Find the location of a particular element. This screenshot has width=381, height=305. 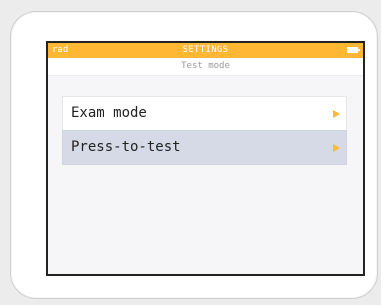

page-title: Test mode is located at coordinates (205, 67).